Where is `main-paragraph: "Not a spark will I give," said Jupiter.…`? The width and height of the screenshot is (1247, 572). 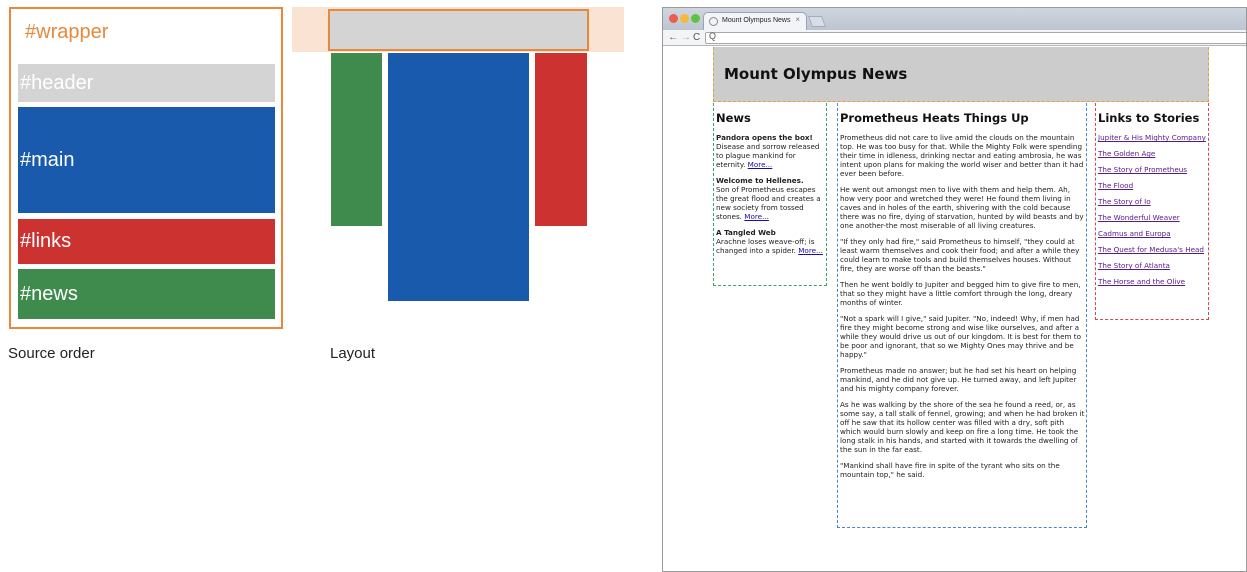
main-paragraph: "Not a spark will I give," said Jupiter.… is located at coordinates (961, 336).